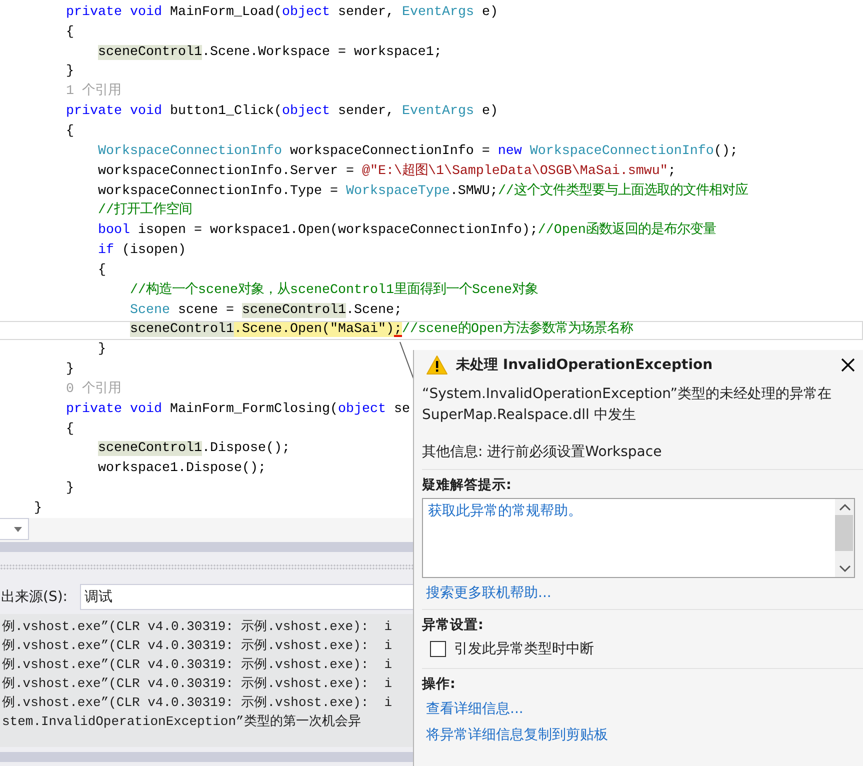  What do you see at coordinates (438, 649) in the screenshot?
I see `checkbox` at bounding box center [438, 649].